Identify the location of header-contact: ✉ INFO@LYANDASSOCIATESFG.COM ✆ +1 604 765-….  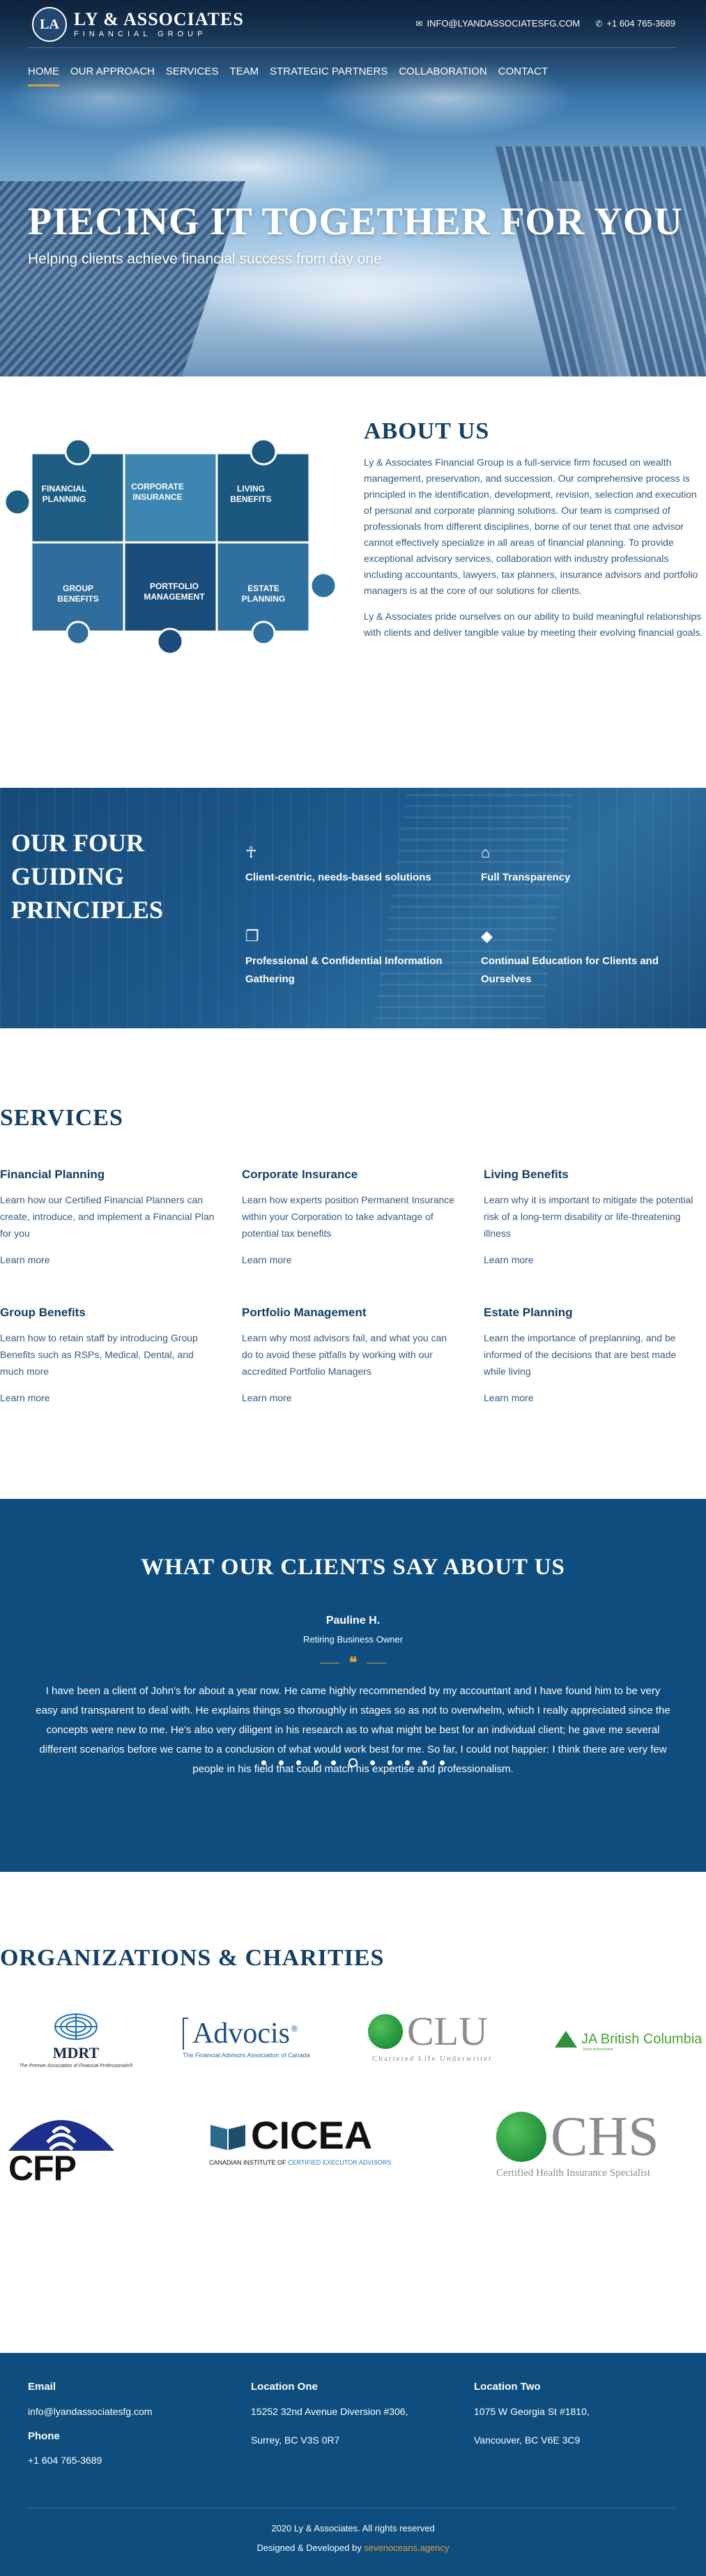
(545, 23).